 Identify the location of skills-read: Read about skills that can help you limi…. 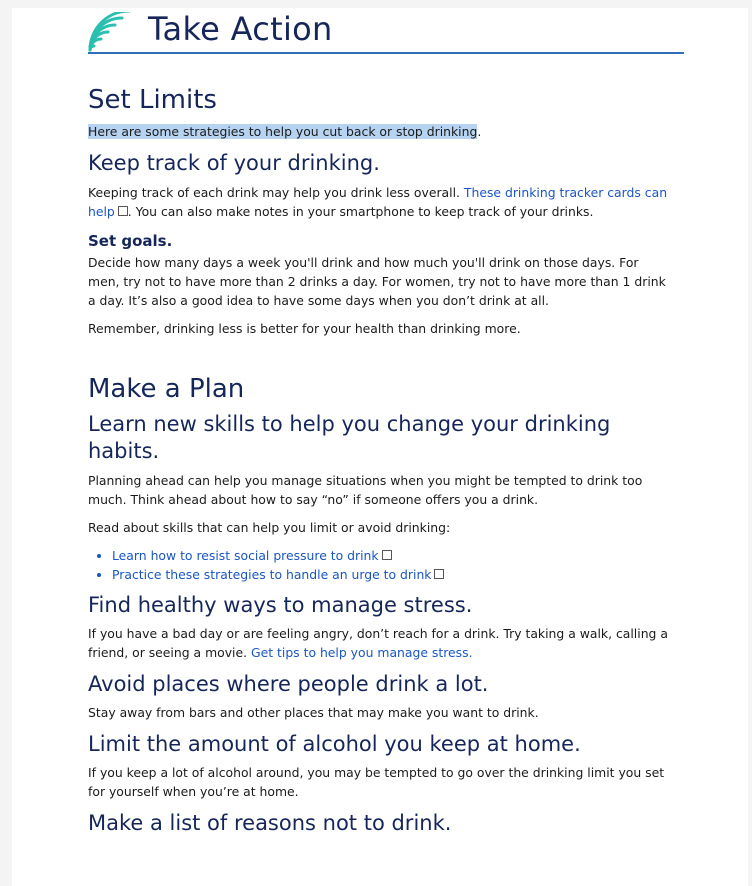
(269, 527).